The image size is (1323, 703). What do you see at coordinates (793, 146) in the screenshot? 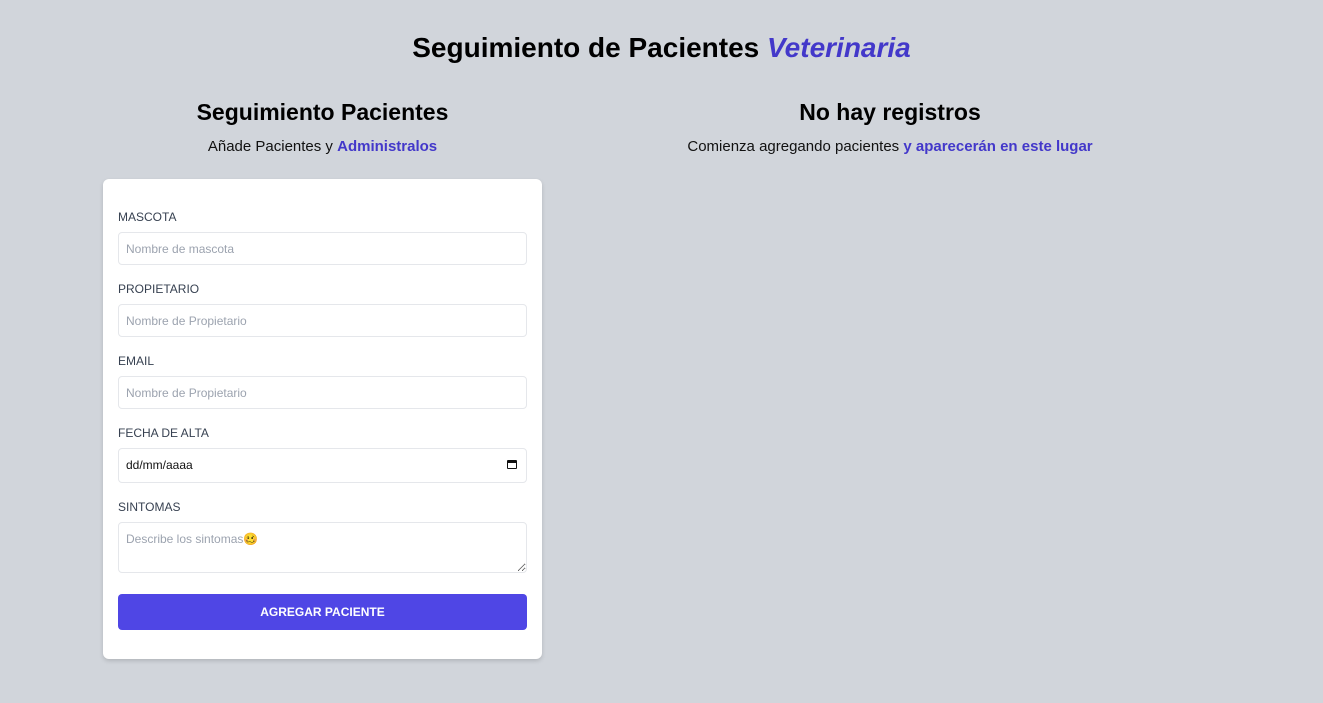
I see `list-section-subtitle-text: Comienza agregando pacientes` at bounding box center [793, 146].